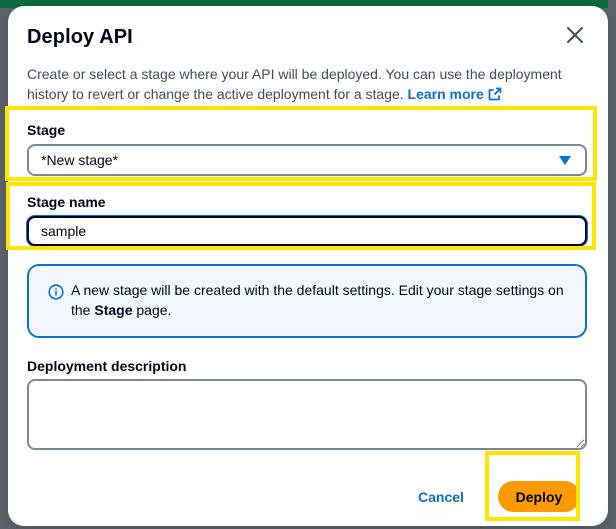 This screenshot has width=616, height=529. I want to click on info-icon, so click(56, 292).